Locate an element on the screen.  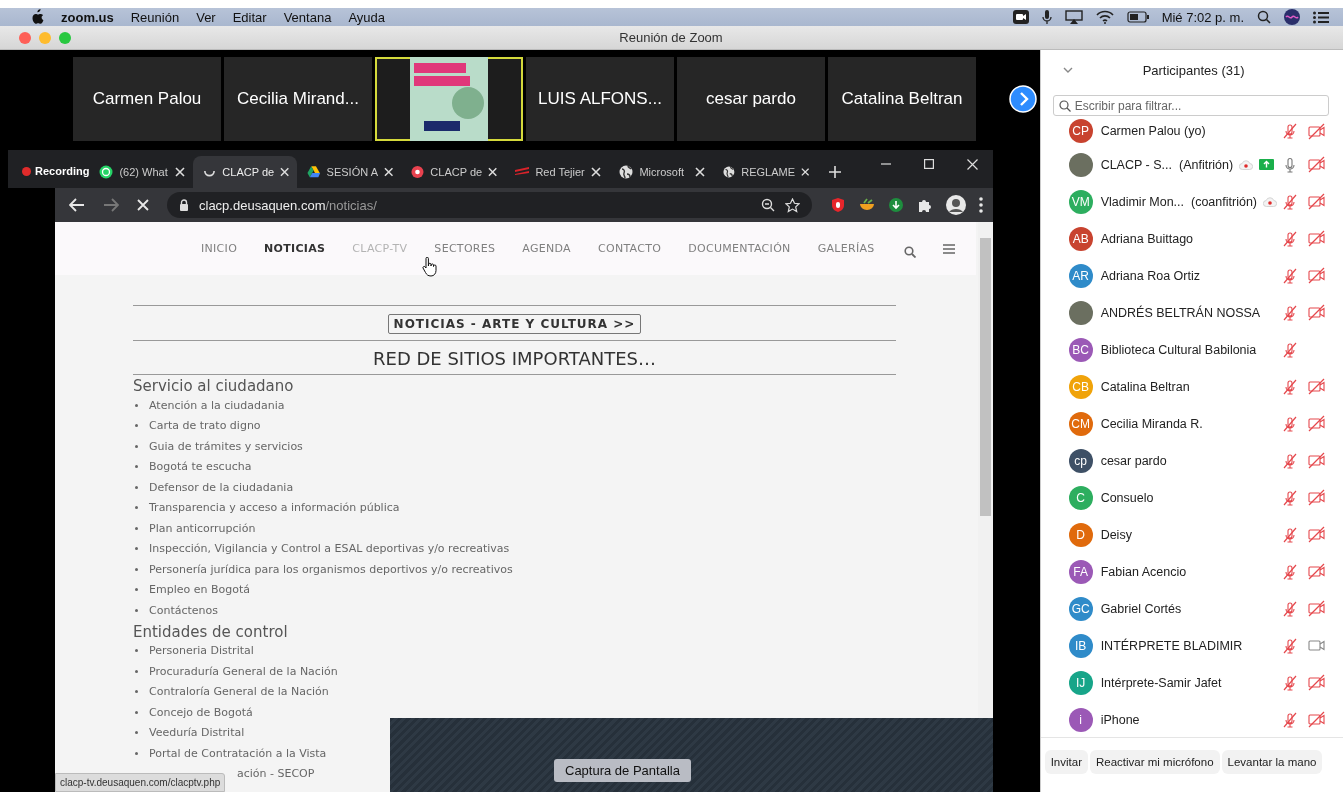
menu-icon is located at coordinates (948, 248).